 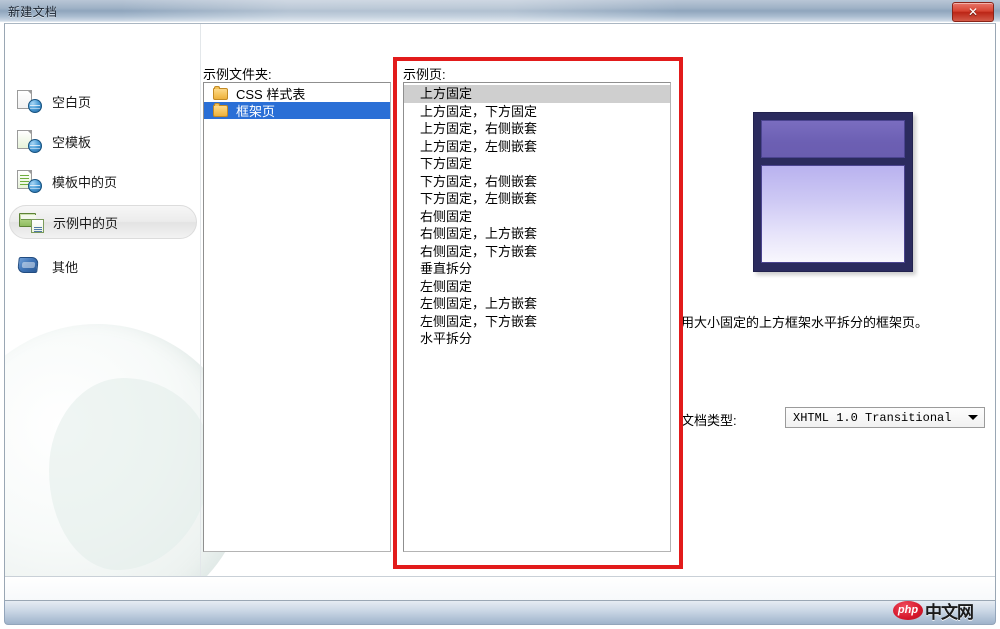 I want to click on list-item: 左侧固定，下方嵌套, so click(x=537, y=322).